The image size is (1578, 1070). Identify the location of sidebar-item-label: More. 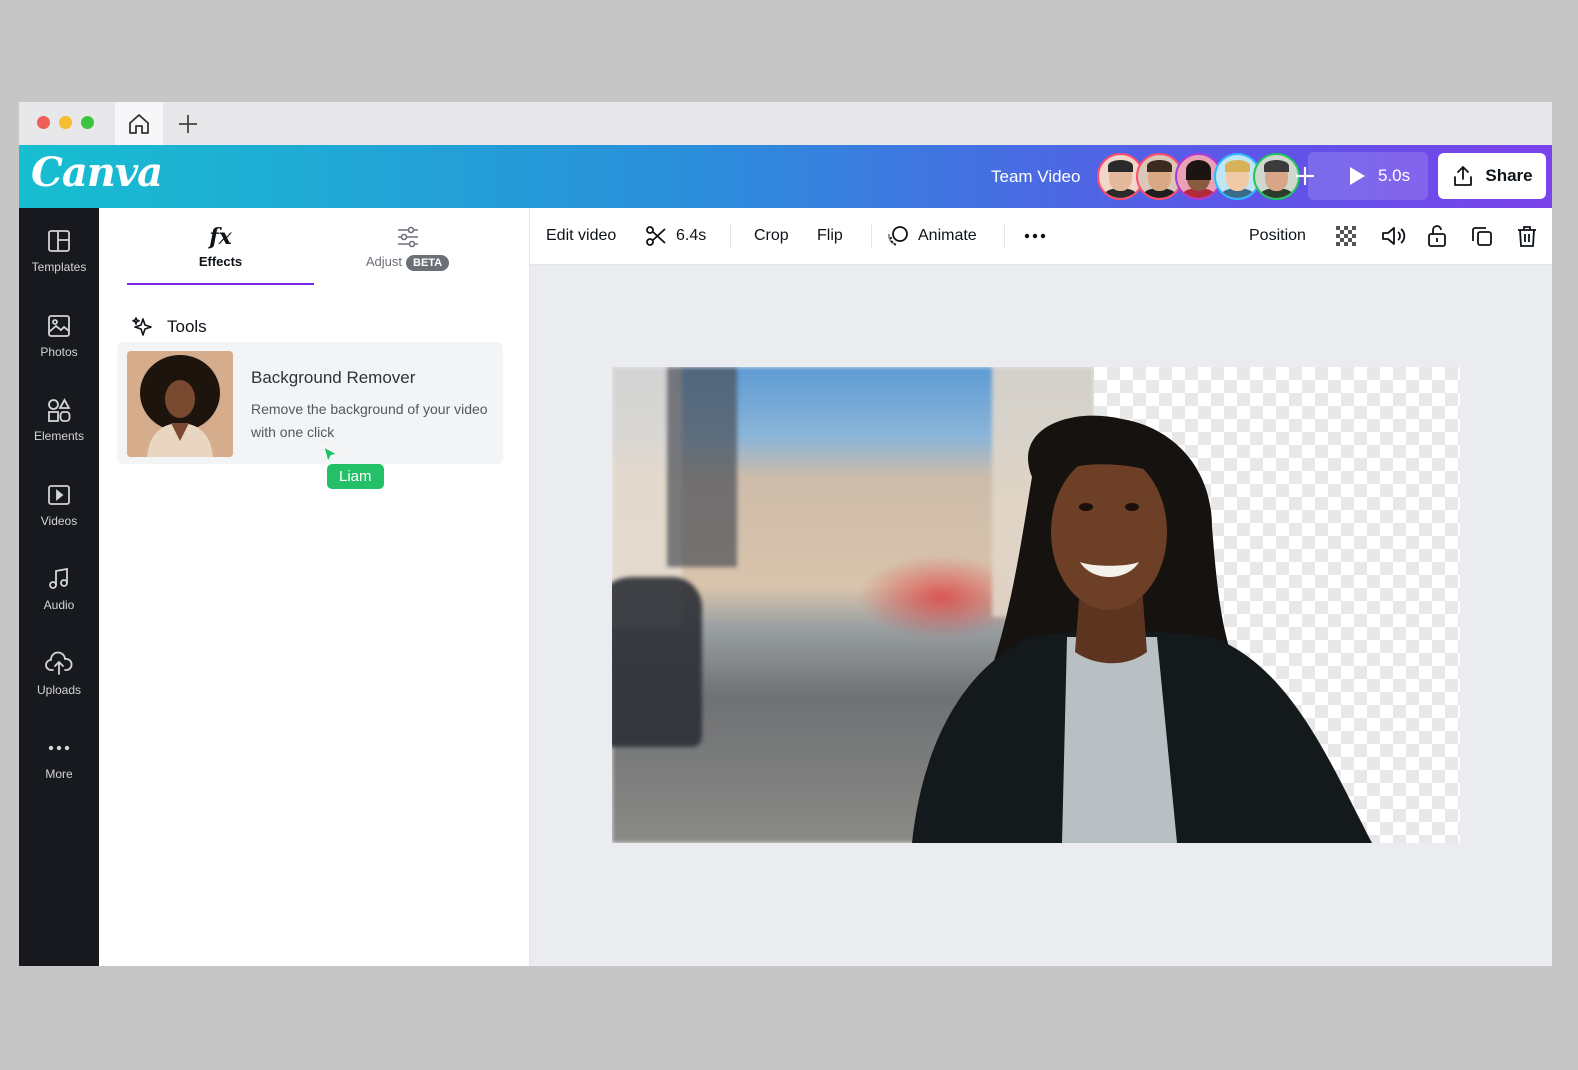
(59, 774).